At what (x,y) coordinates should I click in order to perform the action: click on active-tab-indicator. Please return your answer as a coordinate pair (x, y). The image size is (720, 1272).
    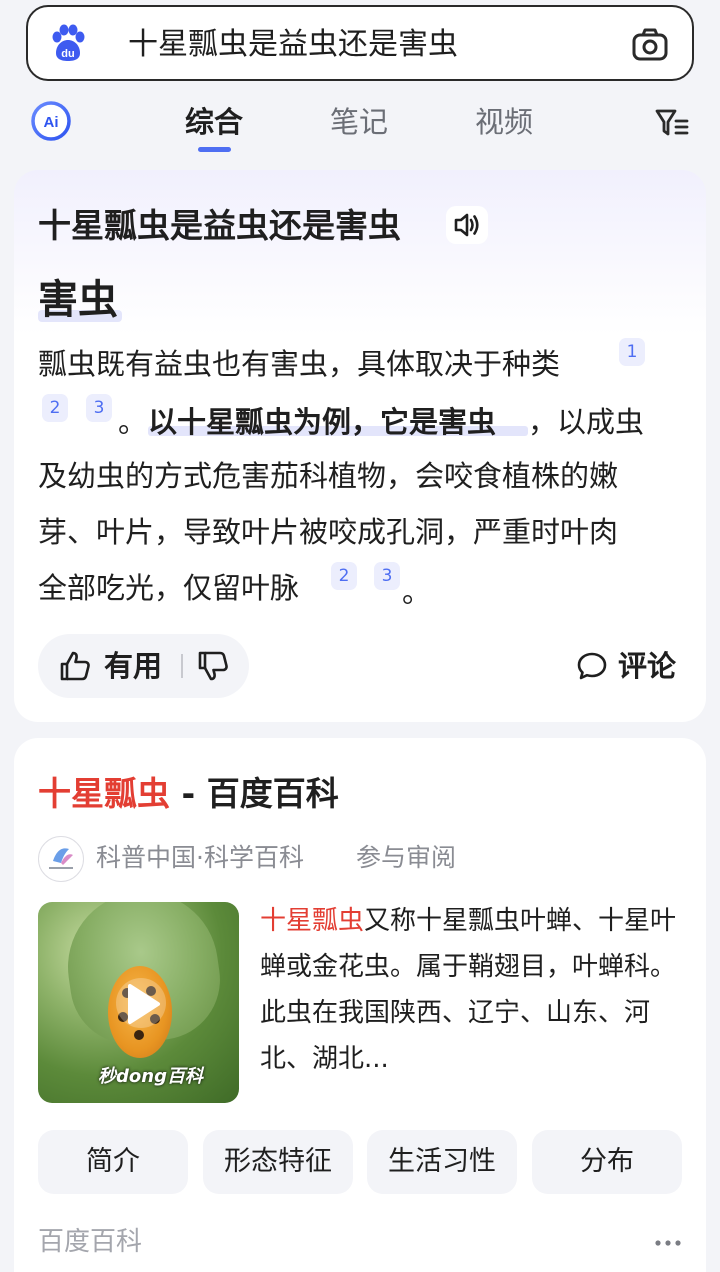
    Looking at the image, I should click on (214, 149).